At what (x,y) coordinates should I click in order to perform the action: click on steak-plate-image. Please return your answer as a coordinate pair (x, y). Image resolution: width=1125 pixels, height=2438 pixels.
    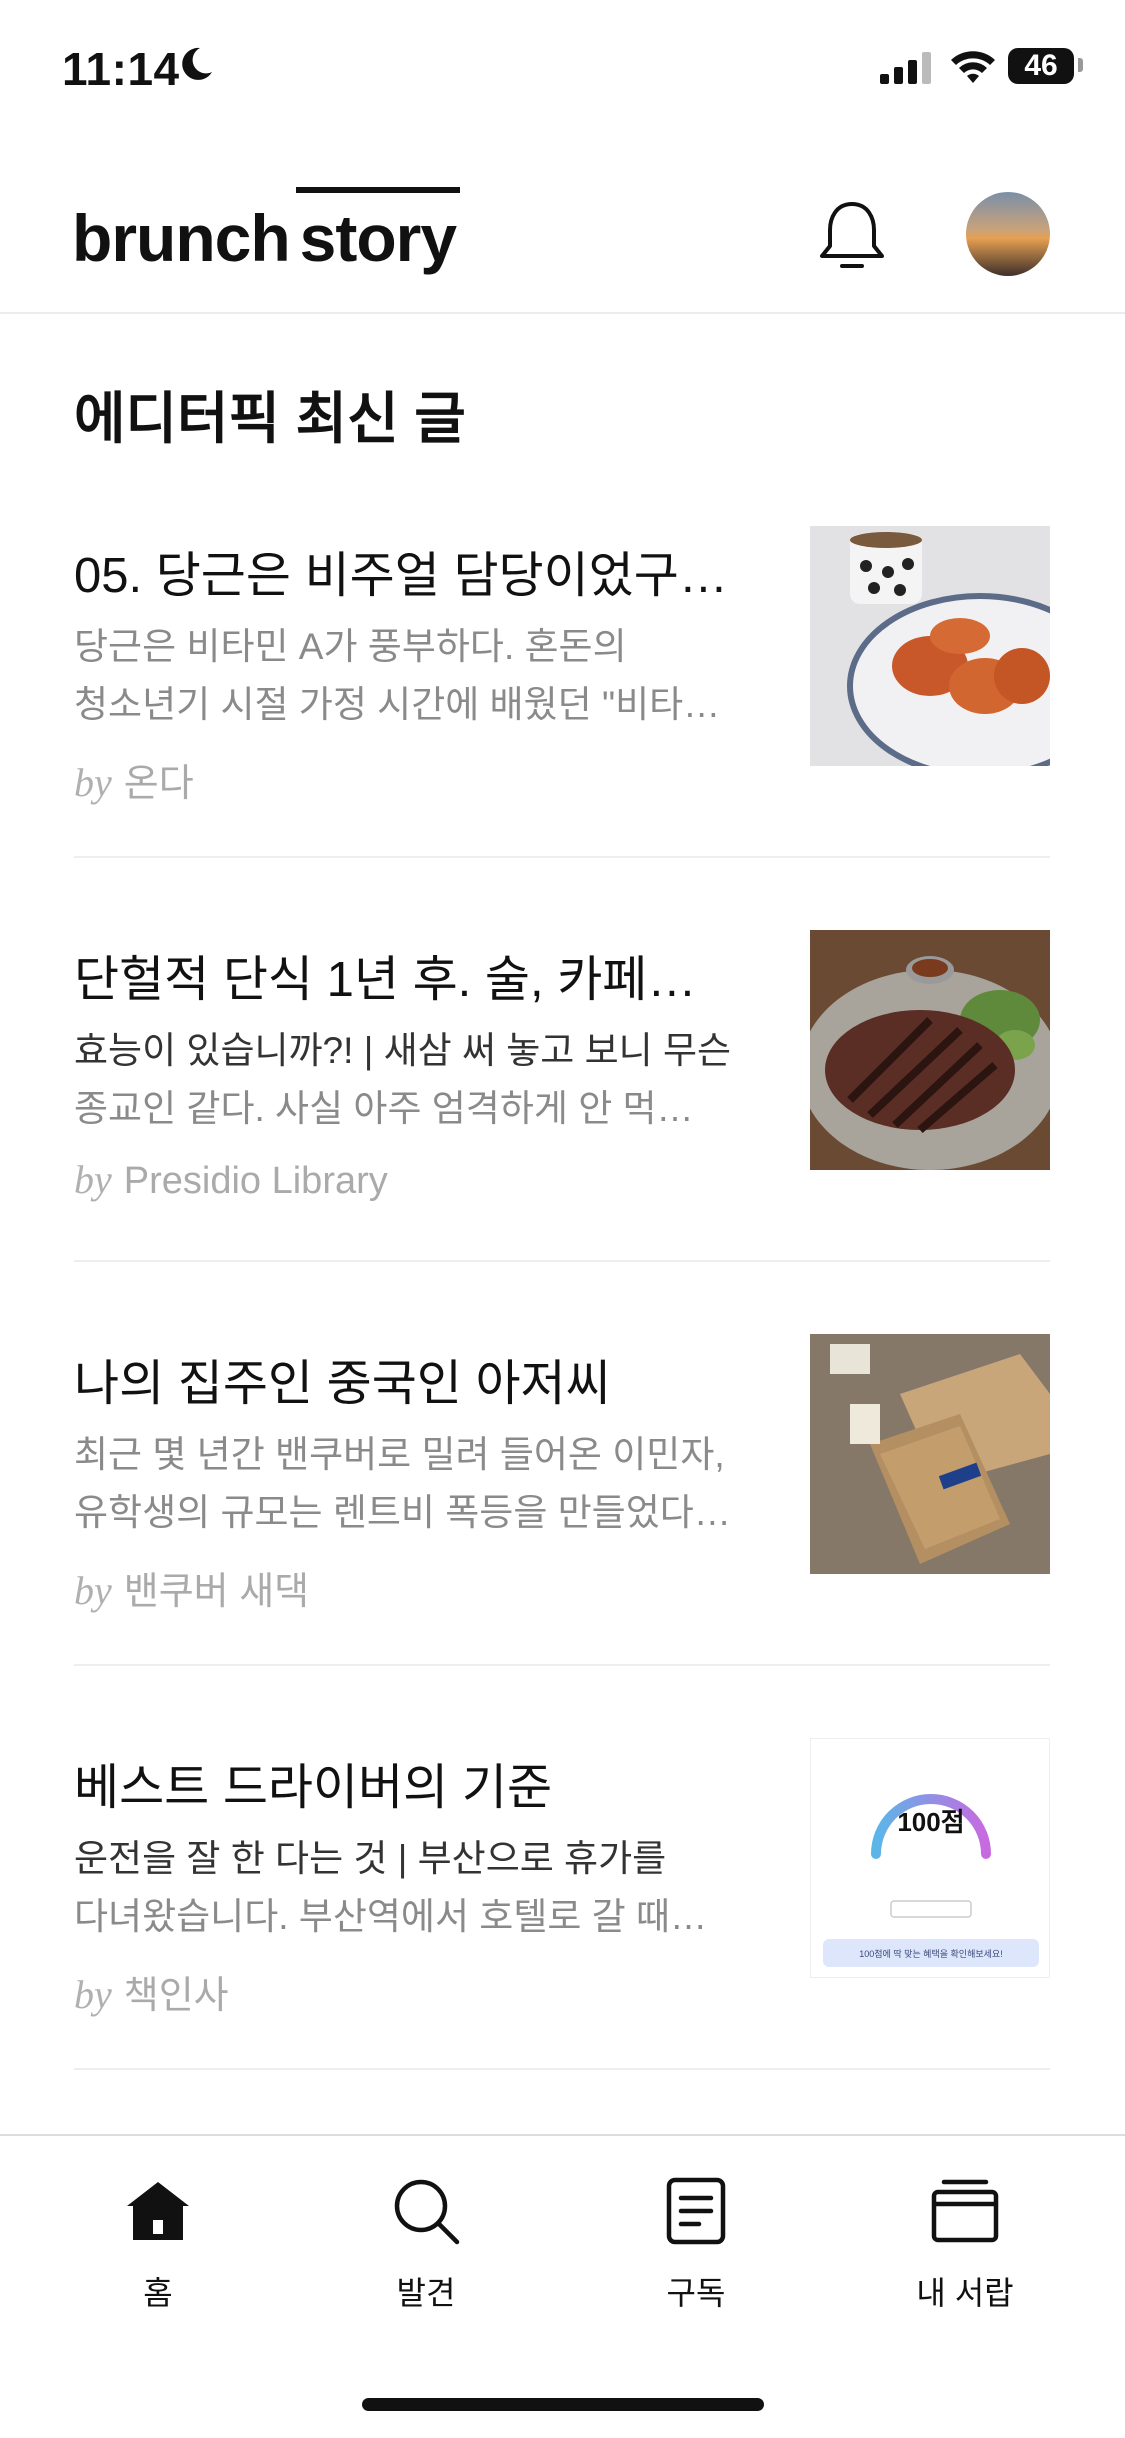
    Looking at the image, I should click on (930, 1050).